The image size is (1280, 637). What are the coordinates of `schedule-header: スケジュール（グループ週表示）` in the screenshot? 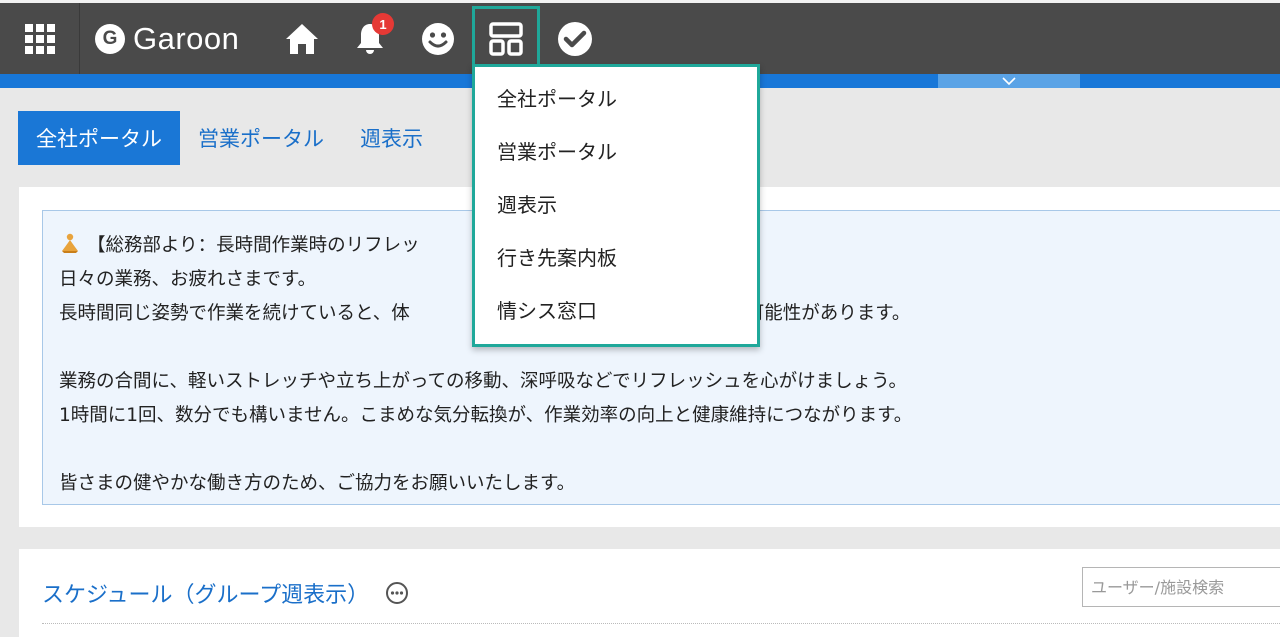 It's located at (225, 593).